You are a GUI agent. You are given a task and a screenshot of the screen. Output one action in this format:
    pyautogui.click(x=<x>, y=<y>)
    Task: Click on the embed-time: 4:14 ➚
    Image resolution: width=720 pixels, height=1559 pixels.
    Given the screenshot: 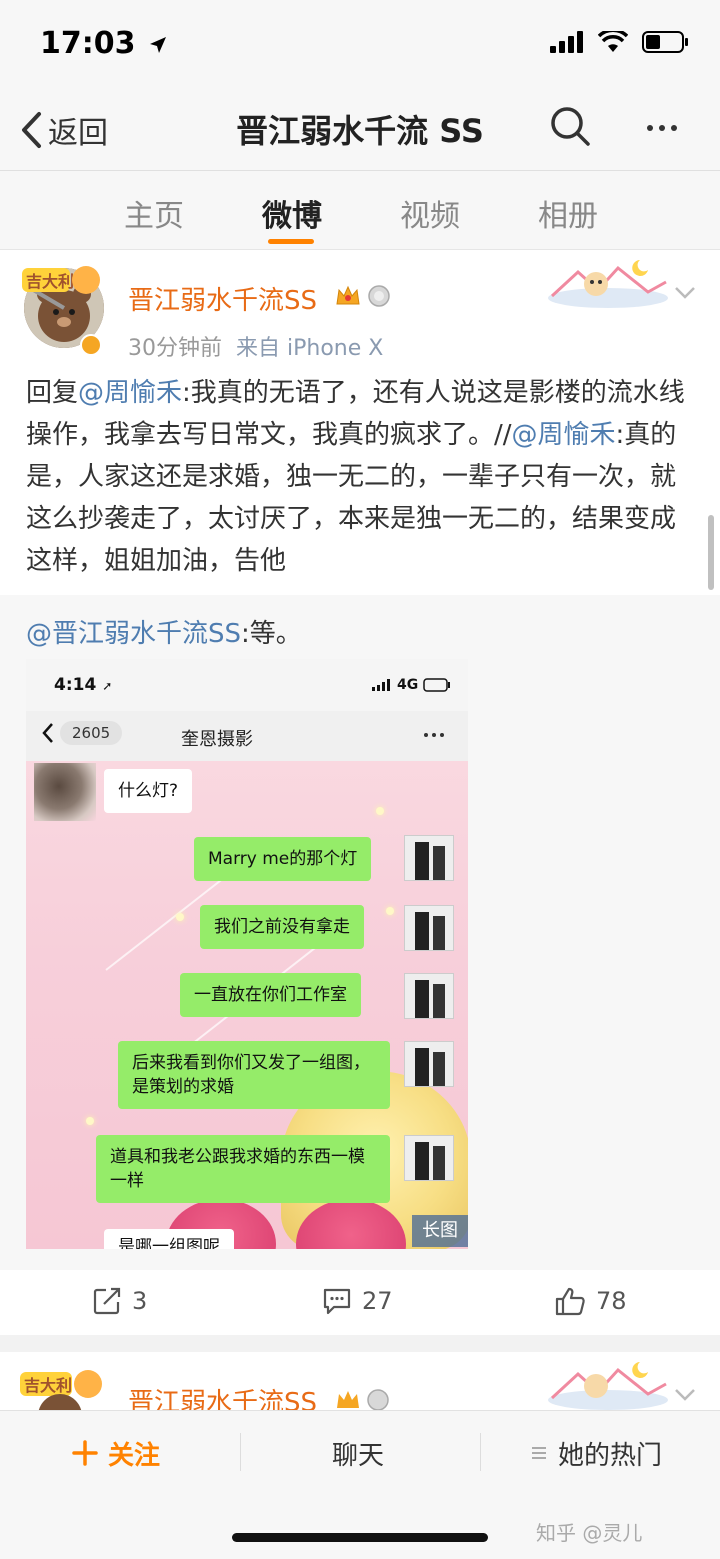 What is the action you would take?
    pyautogui.click(x=83, y=685)
    